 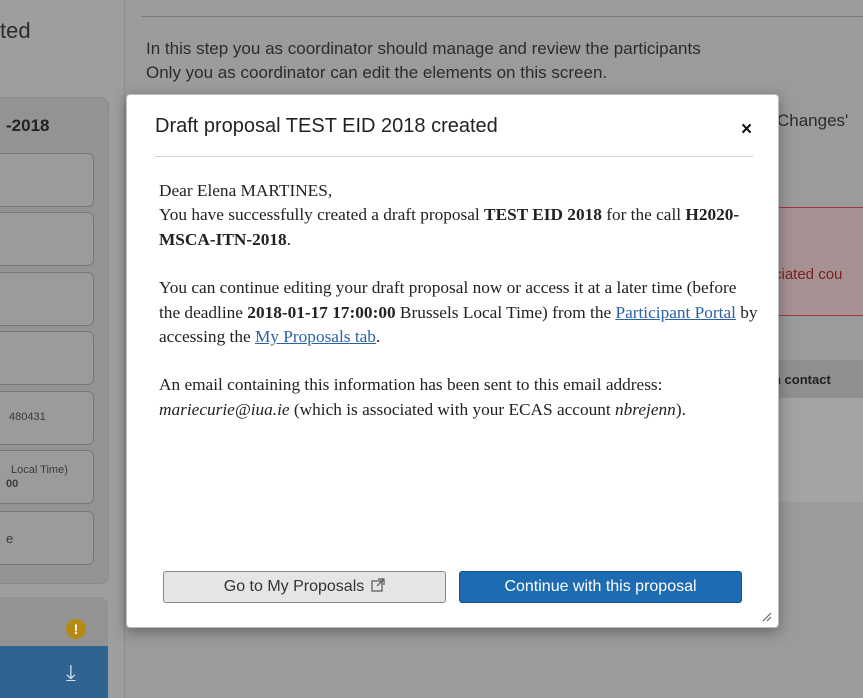 I want to click on email-address: mariecurie@iua.ie, so click(x=224, y=409).